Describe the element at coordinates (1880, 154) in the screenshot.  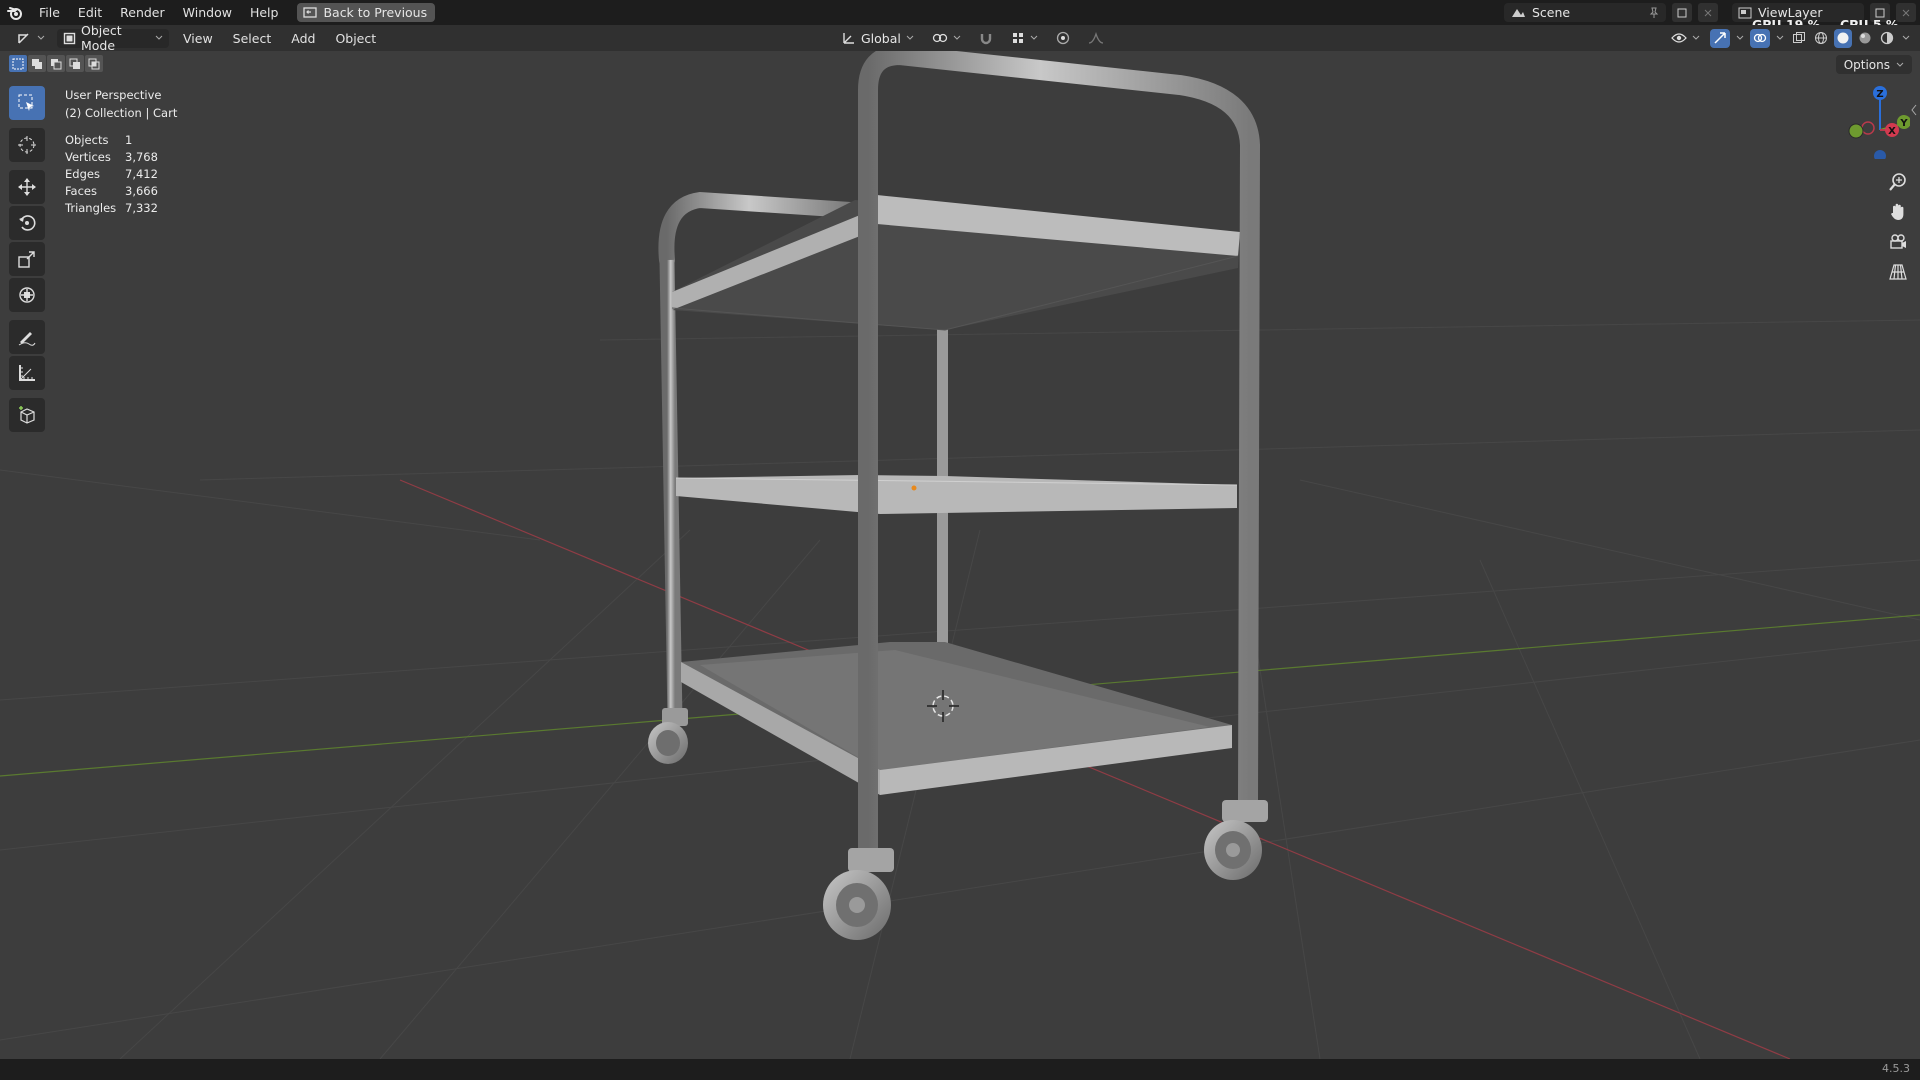
I see `gizmo-neg-z` at that location.